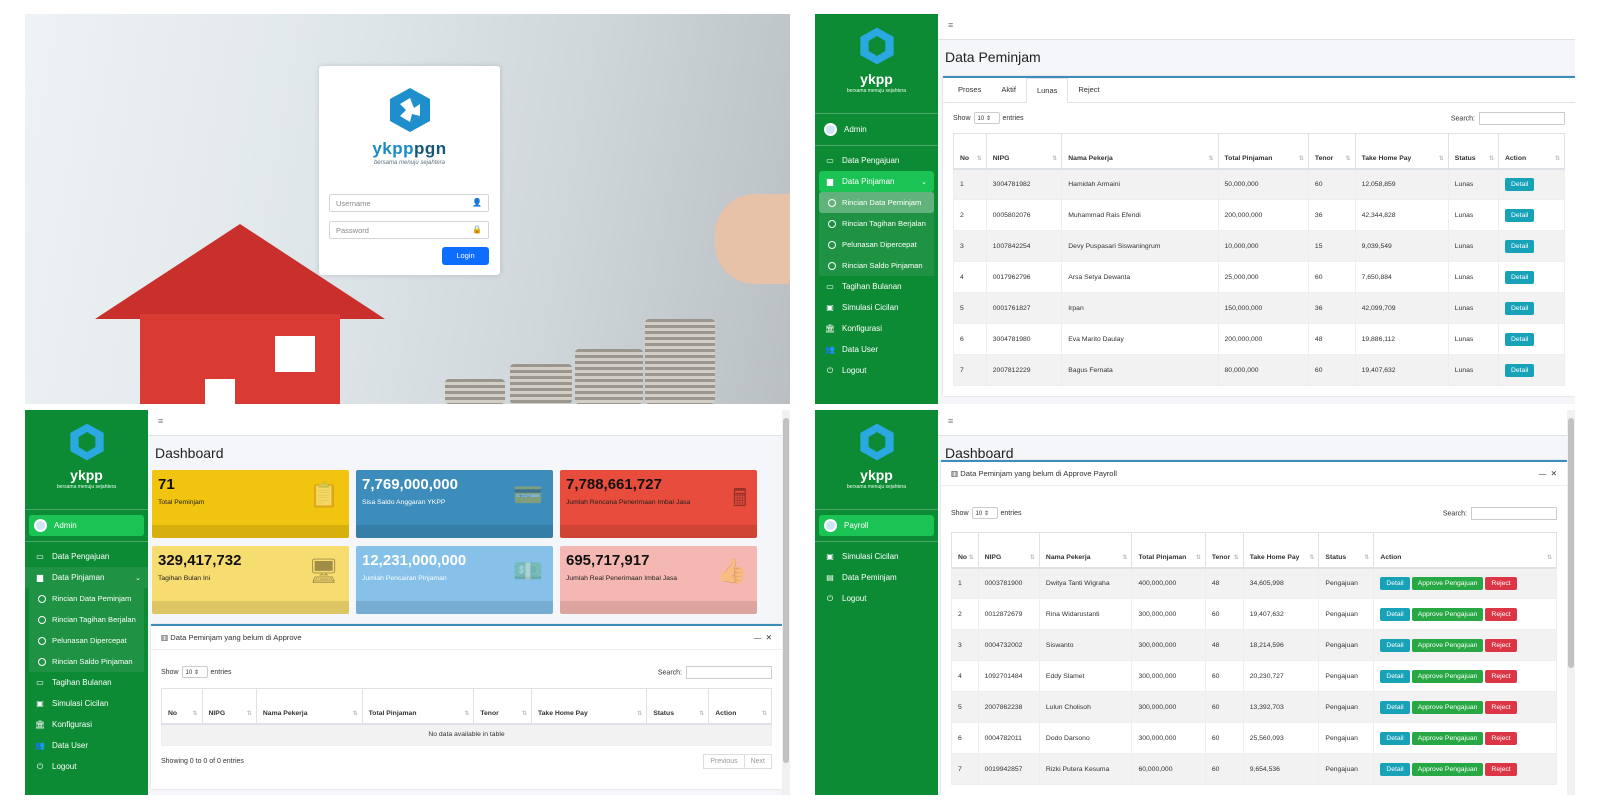  Describe the element at coordinates (876, 328) in the screenshot. I see `sidebar-item-konfigurasi: 🏛 Konfigurasi` at that location.